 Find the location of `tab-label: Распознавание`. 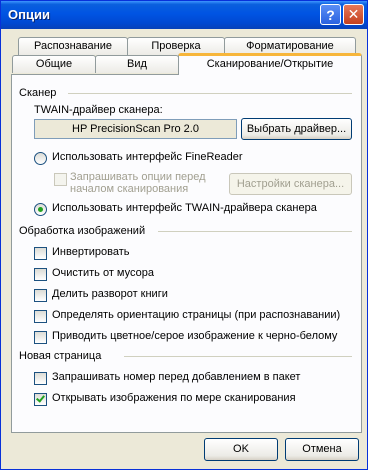

tab-label: Распознавание is located at coordinates (73, 46).